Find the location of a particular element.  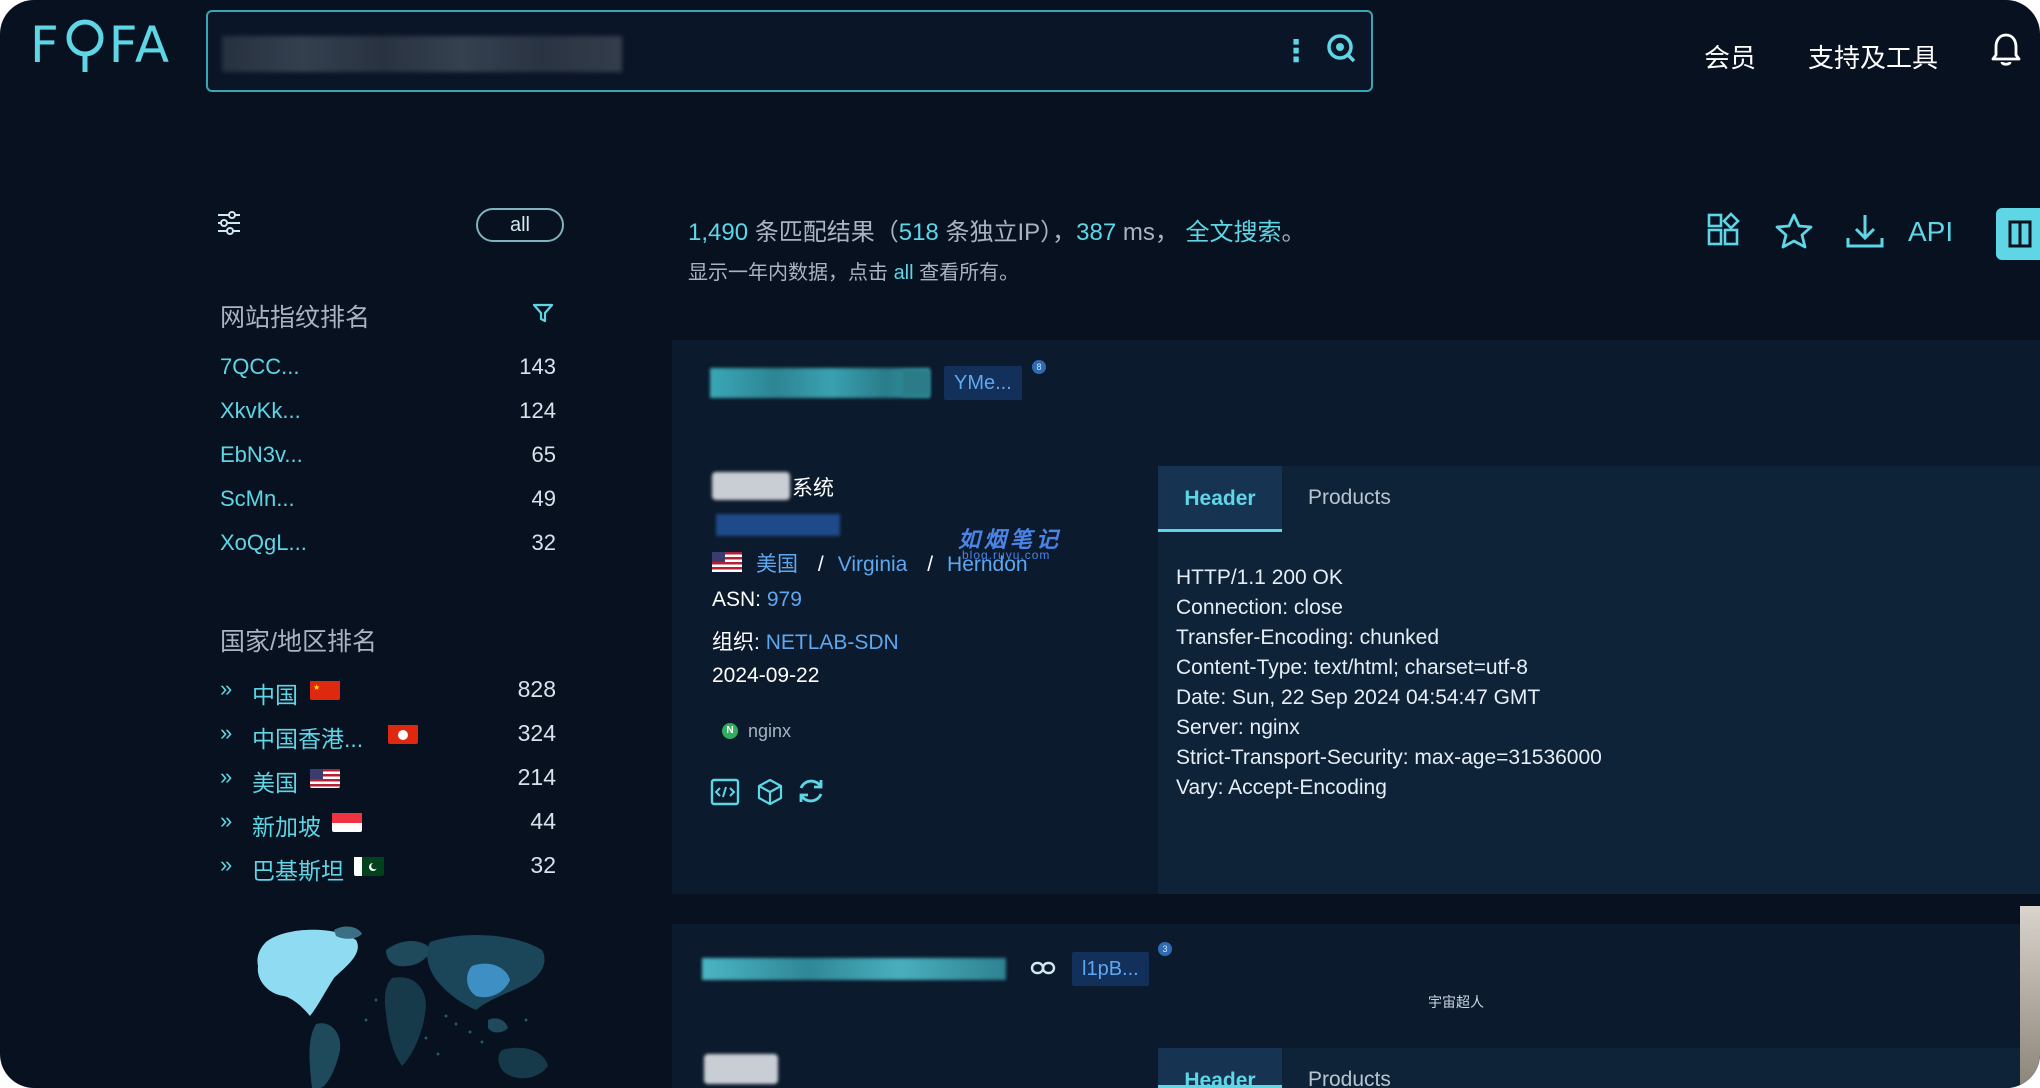

stats-icon is located at coordinates (1724, 232).